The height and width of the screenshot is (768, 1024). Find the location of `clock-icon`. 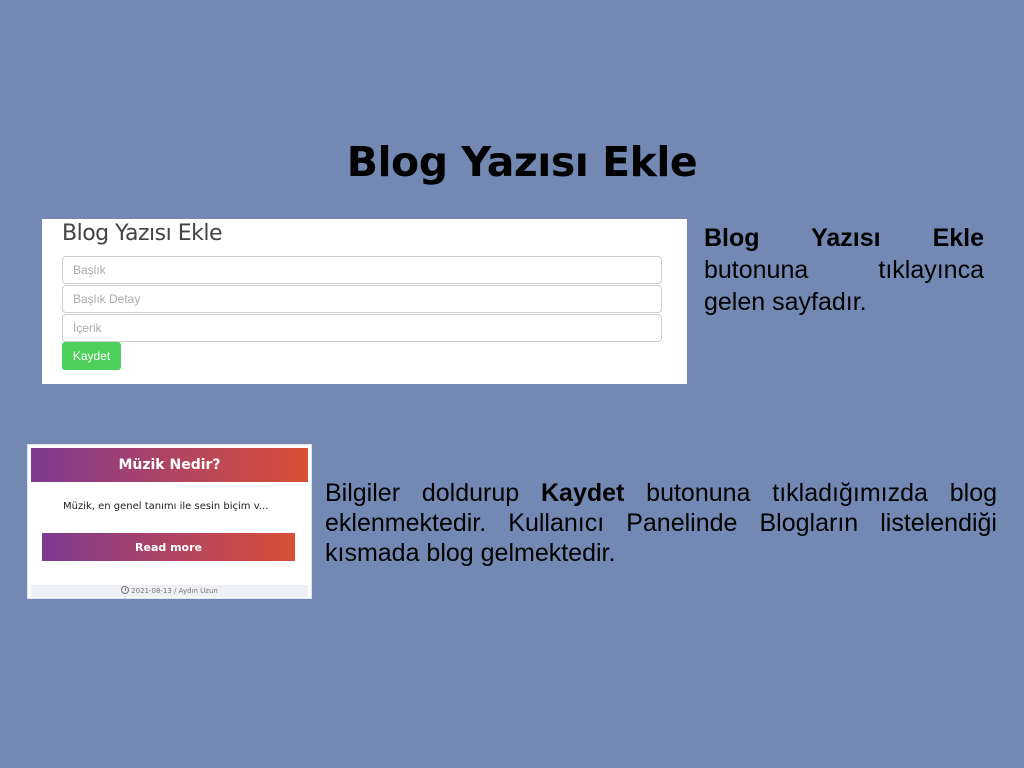

clock-icon is located at coordinates (125, 590).